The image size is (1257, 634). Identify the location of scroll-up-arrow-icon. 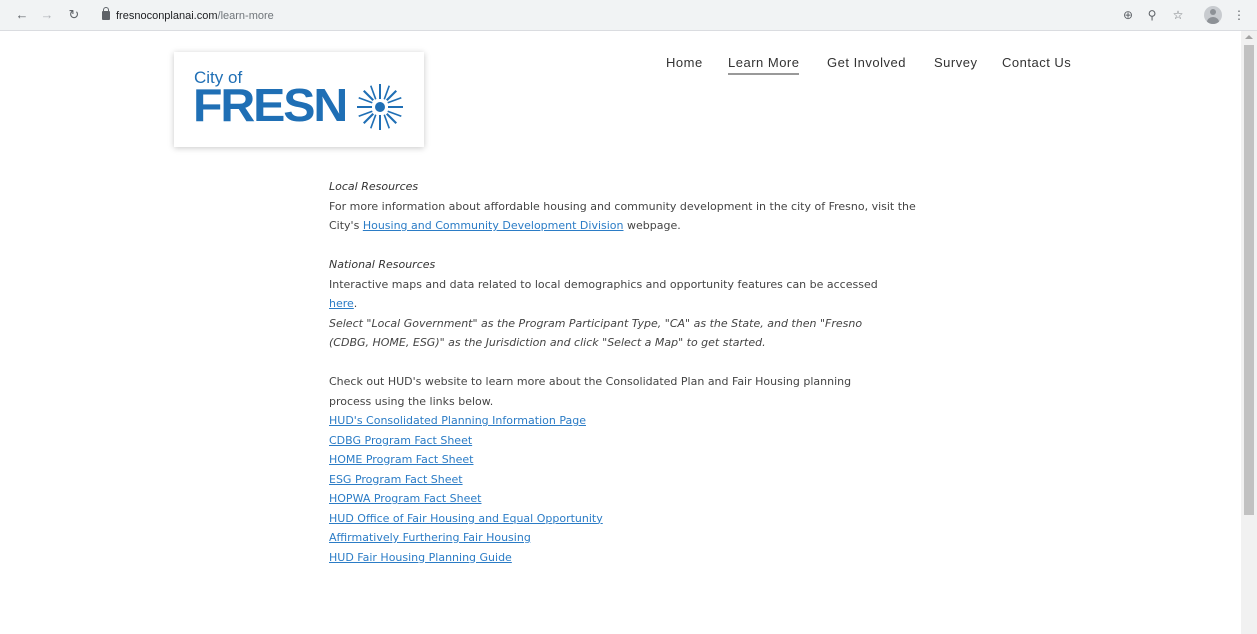
(1249, 37).